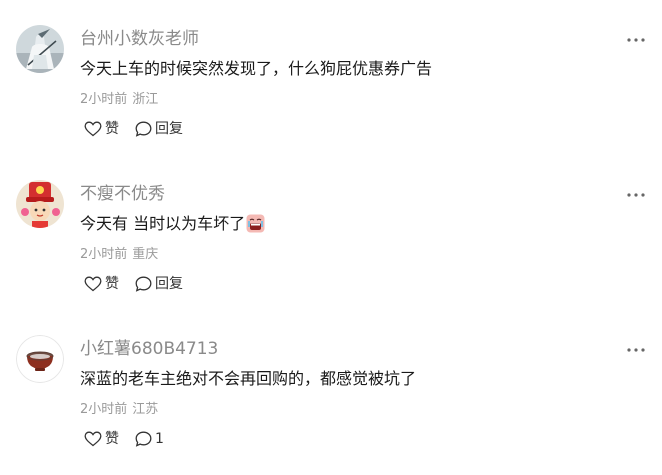  I want to click on reply-button: 1, so click(149, 439).